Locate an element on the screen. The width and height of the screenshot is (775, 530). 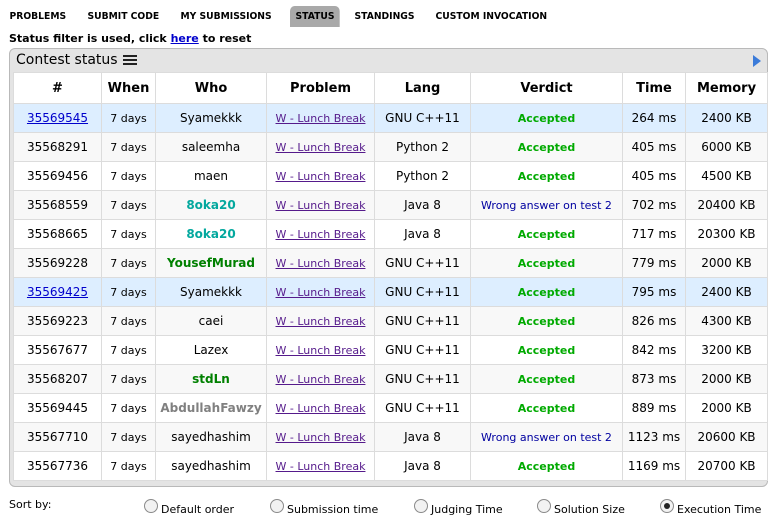
user-handle: saleemha is located at coordinates (211, 147).